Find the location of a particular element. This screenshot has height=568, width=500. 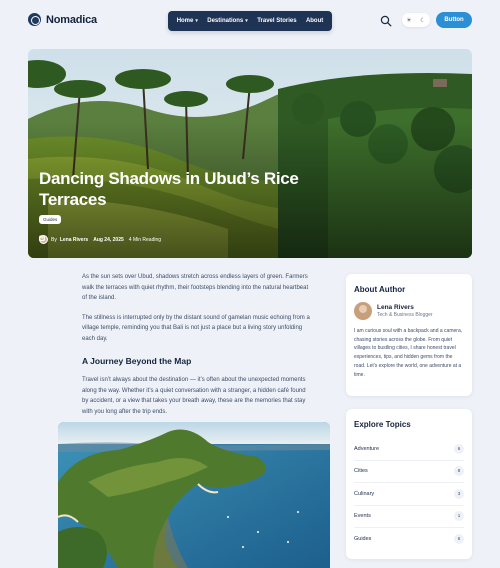

topic-item-events: Events 1 is located at coordinates (409, 517).